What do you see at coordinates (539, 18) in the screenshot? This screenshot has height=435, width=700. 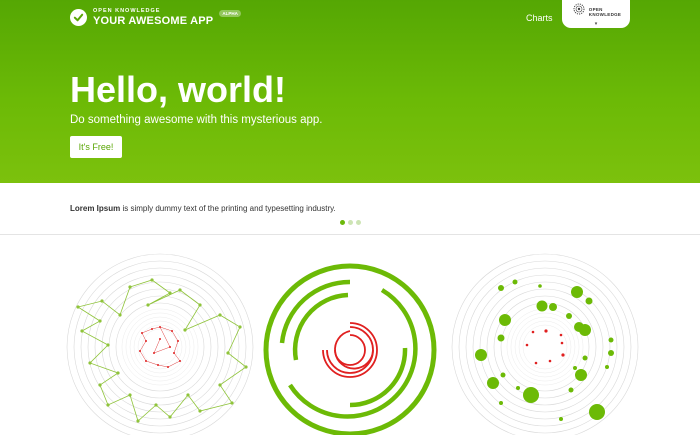 I see `nav-link-charts: Charts` at bounding box center [539, 18].